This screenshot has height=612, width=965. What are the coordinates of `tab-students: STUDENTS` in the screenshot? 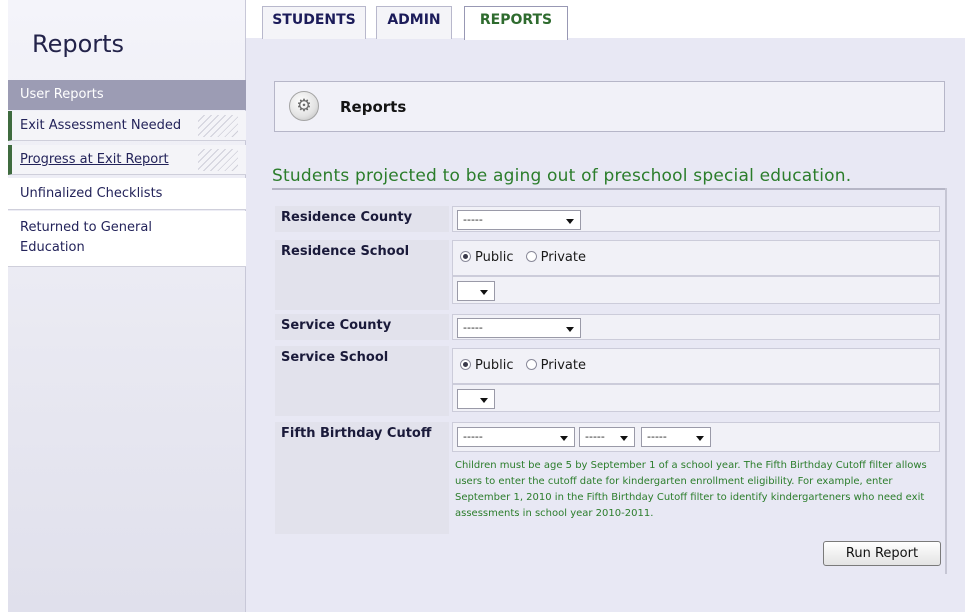 It's located at (314, 22).